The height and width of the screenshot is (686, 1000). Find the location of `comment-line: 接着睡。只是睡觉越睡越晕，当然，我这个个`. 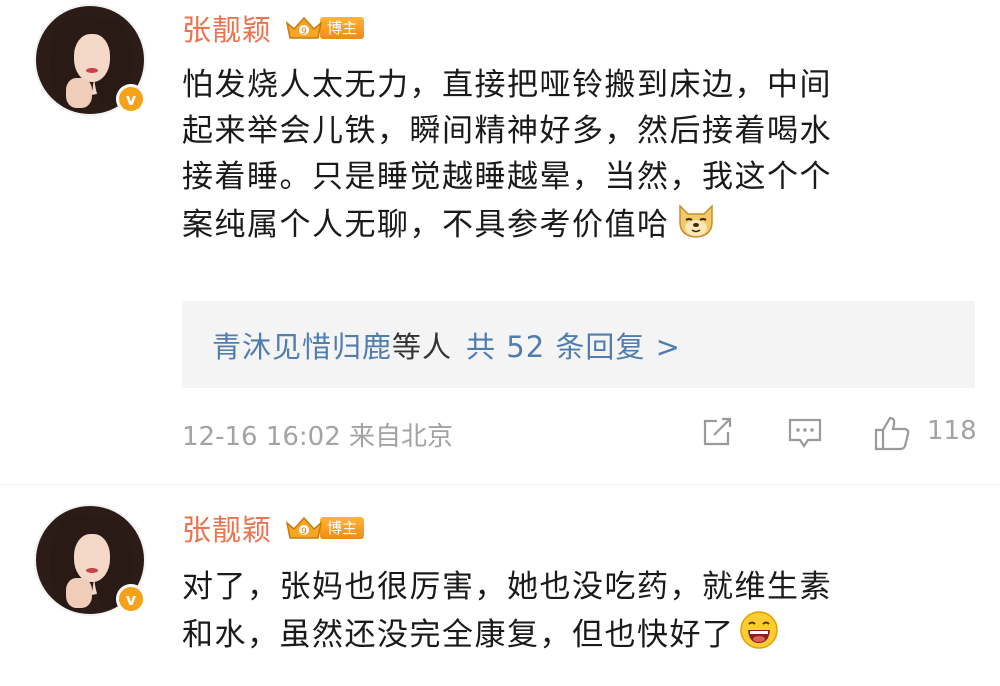

comment-line: 接着睡。只是睡觉越睡越晕，当然，我这个个 is located at coordinates (507, 177).